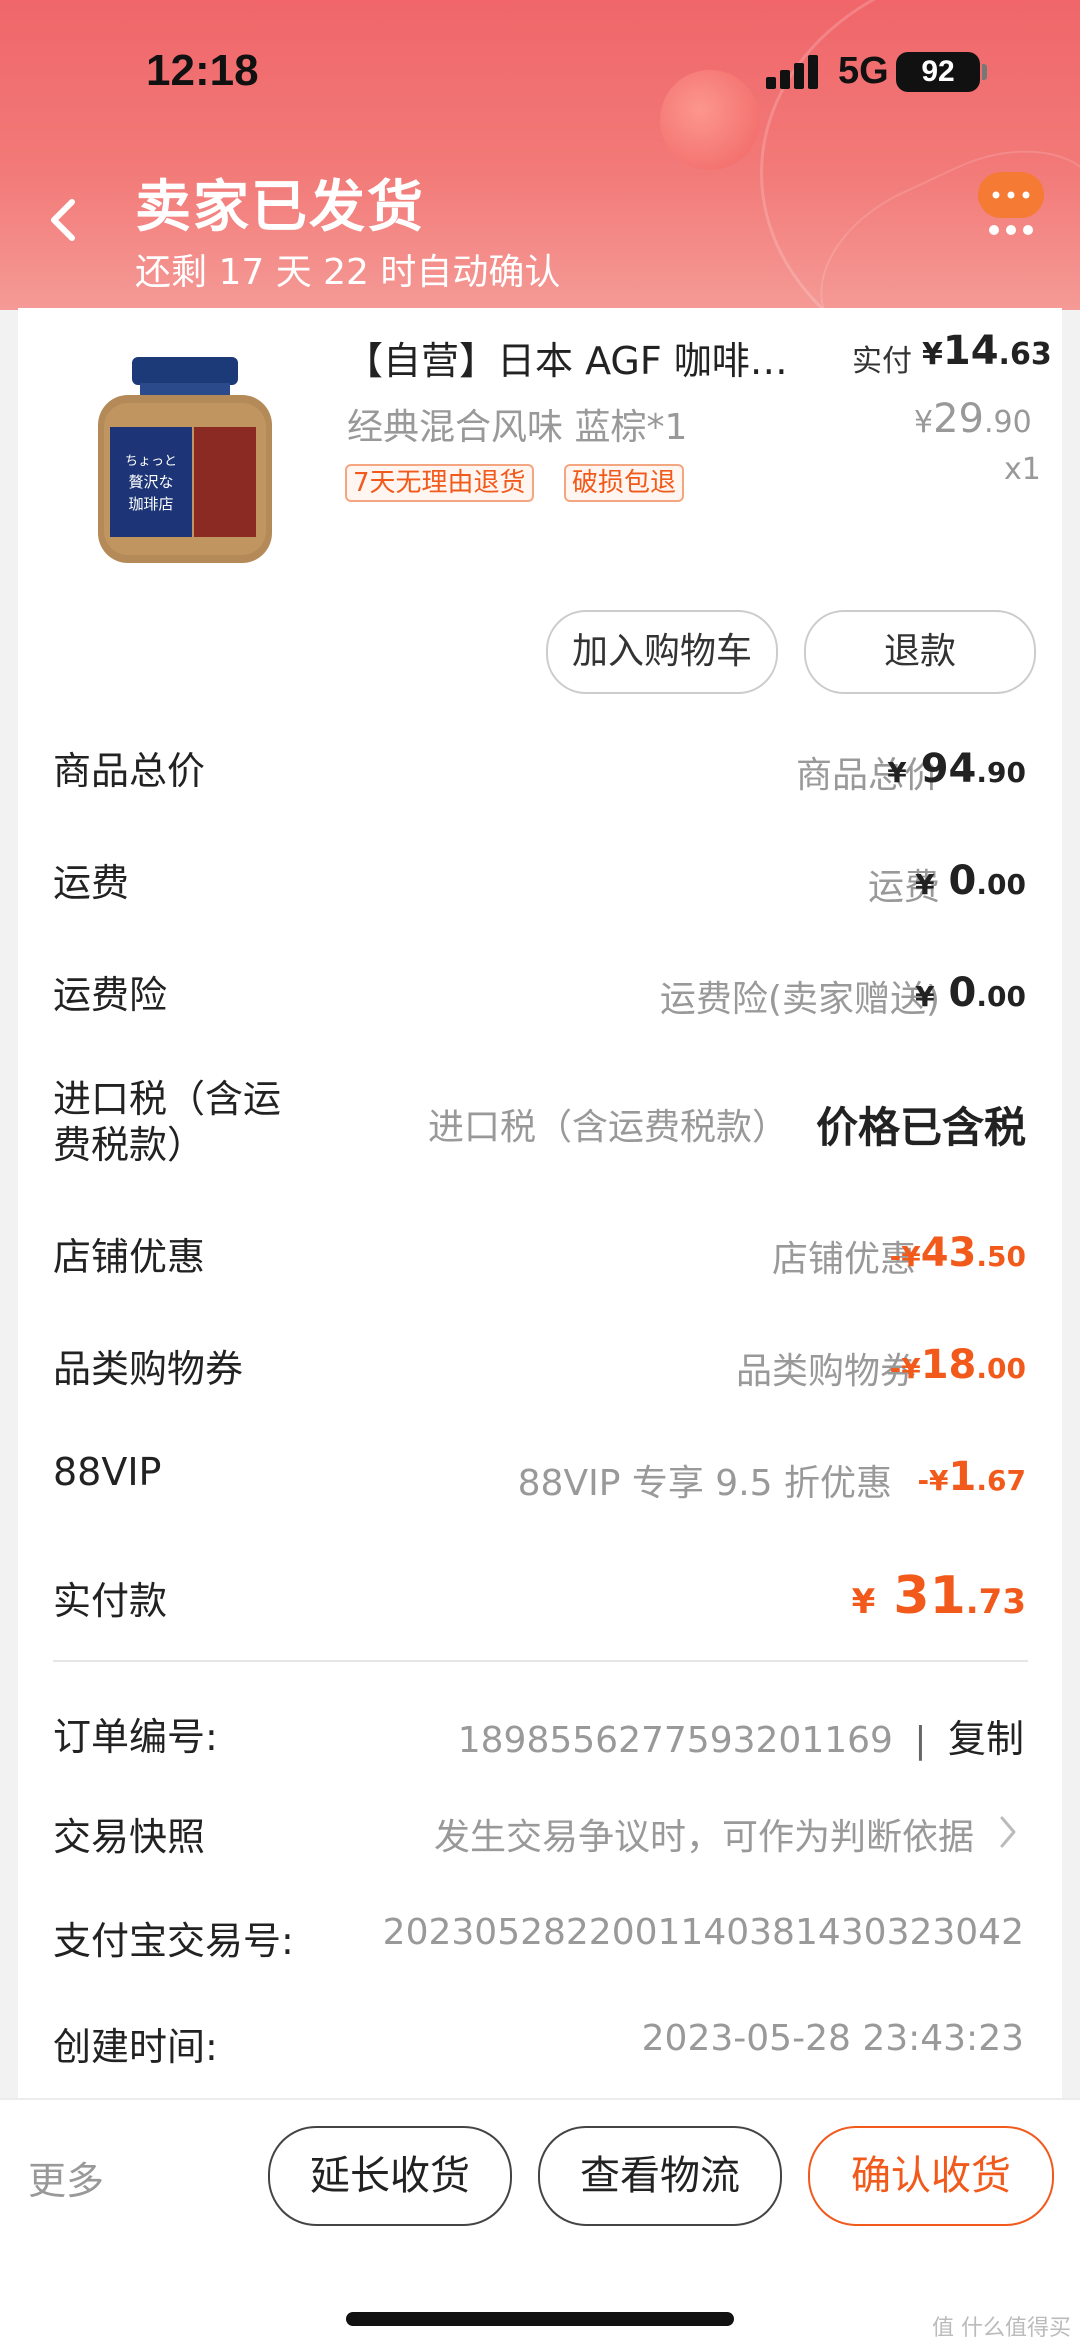 The image size is (1080, 2343). What do you see at coordinates (280, 207) in the screenshot?
I see `page-title: 卖家已发货` at bounding box center [280, 207].